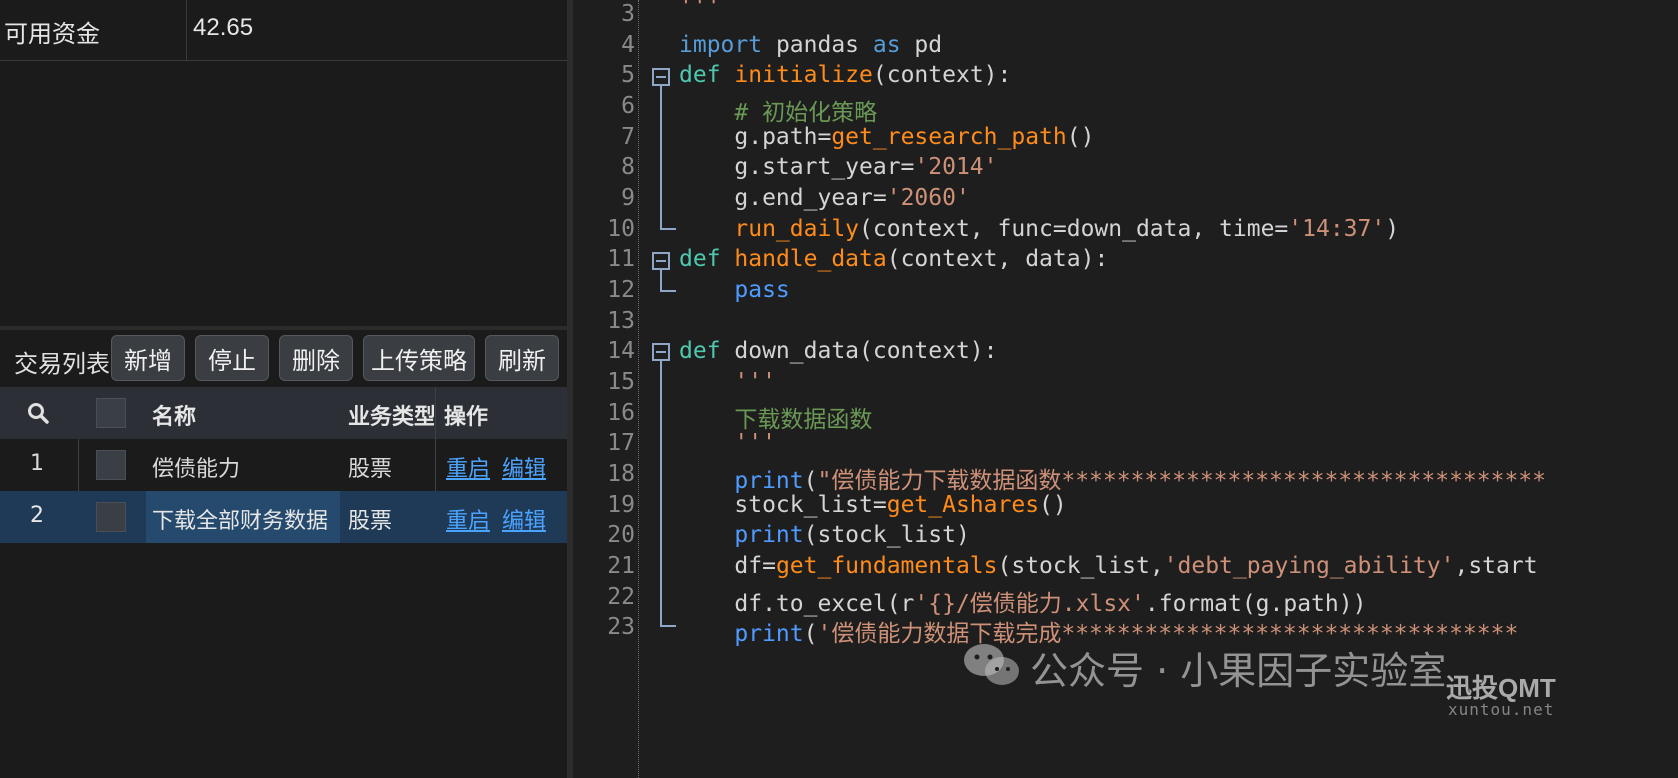 This screenshot has height=778, width=1678. Describe the element at coordinates (196, 469) in the screenshot. I see `strategy-name: 偿债能力` at that location.